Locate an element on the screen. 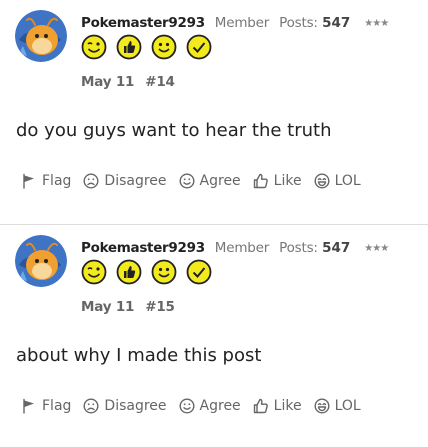 Image resolution: width=428 pixels, height=447 pixels. post-meta: May 11 #14 is located at coordinates (128, 82).